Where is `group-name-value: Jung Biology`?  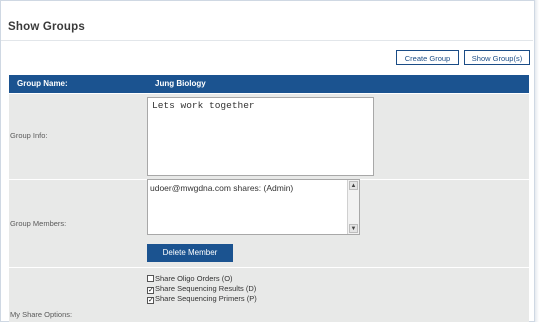
group-name-value: Jung Biology is located at coordinates (180, 83).